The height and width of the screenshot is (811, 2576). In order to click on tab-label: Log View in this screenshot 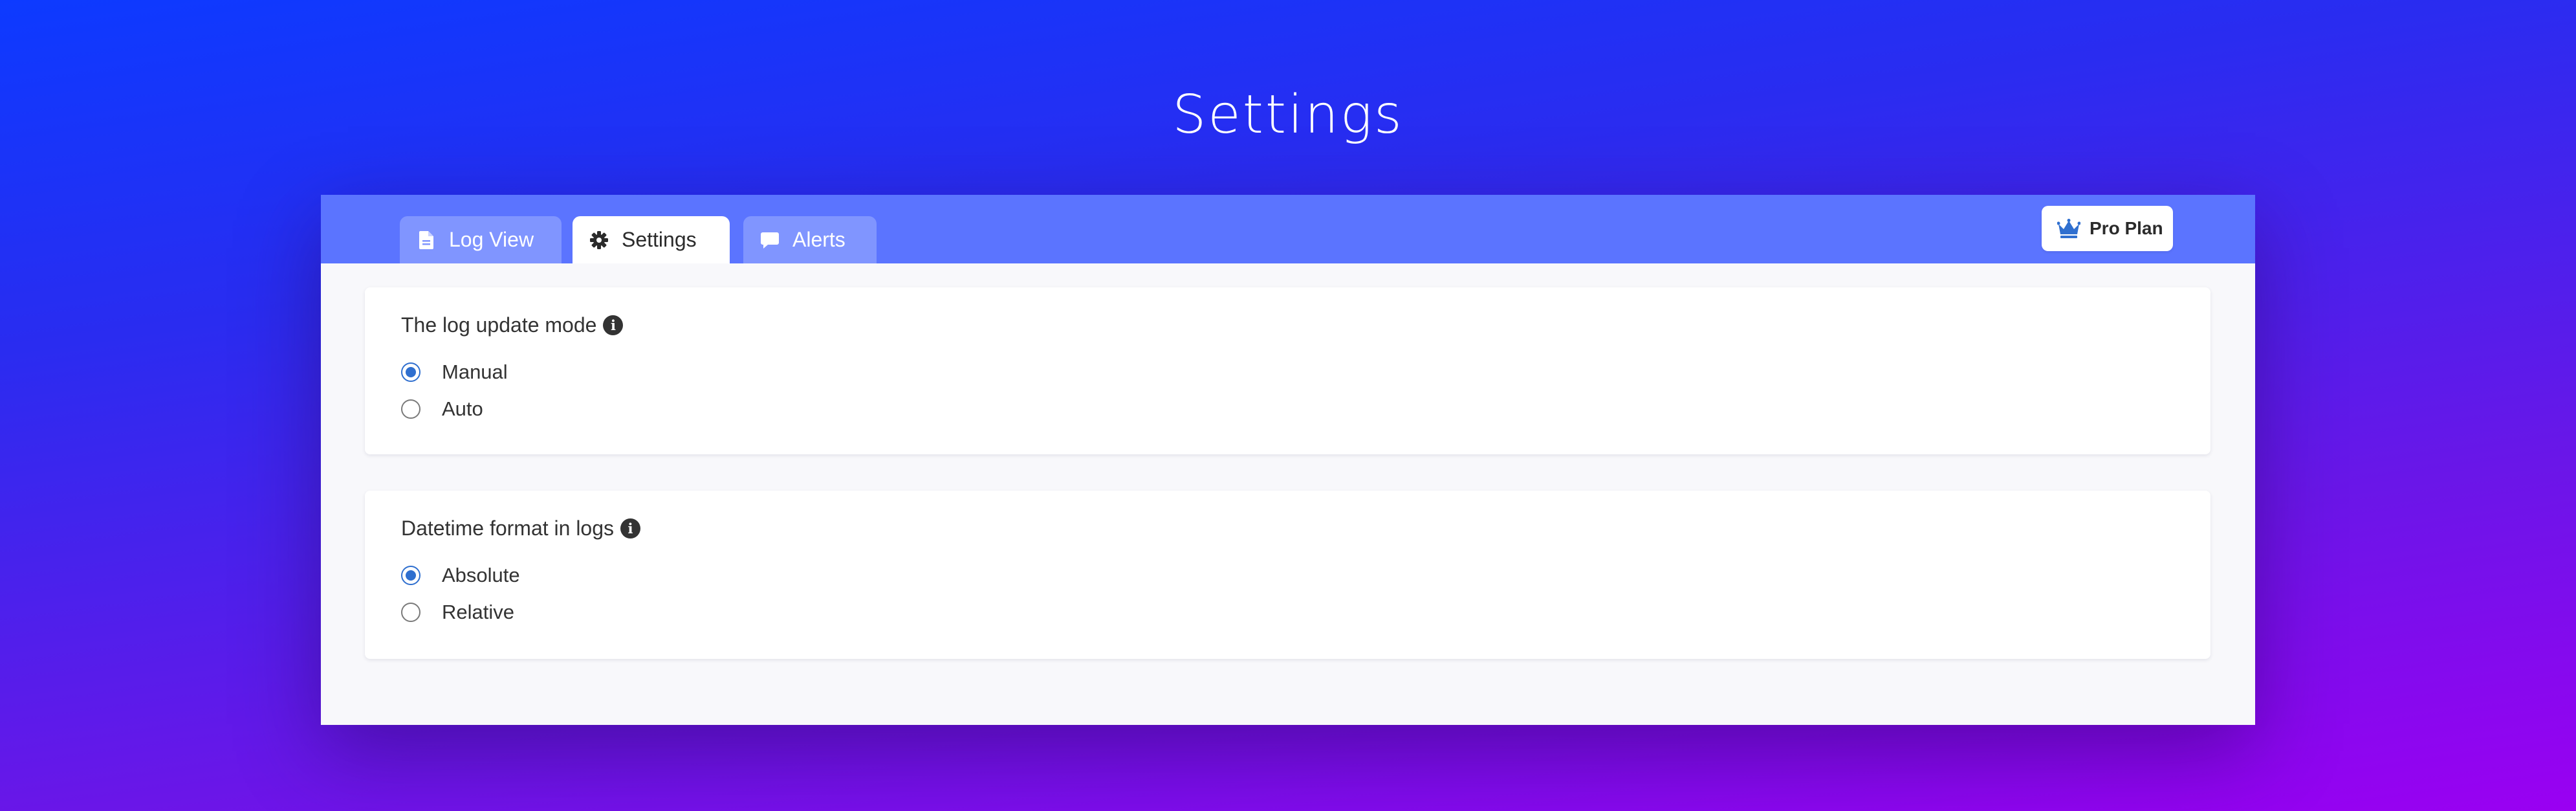, I will do `click(491, 239)`.